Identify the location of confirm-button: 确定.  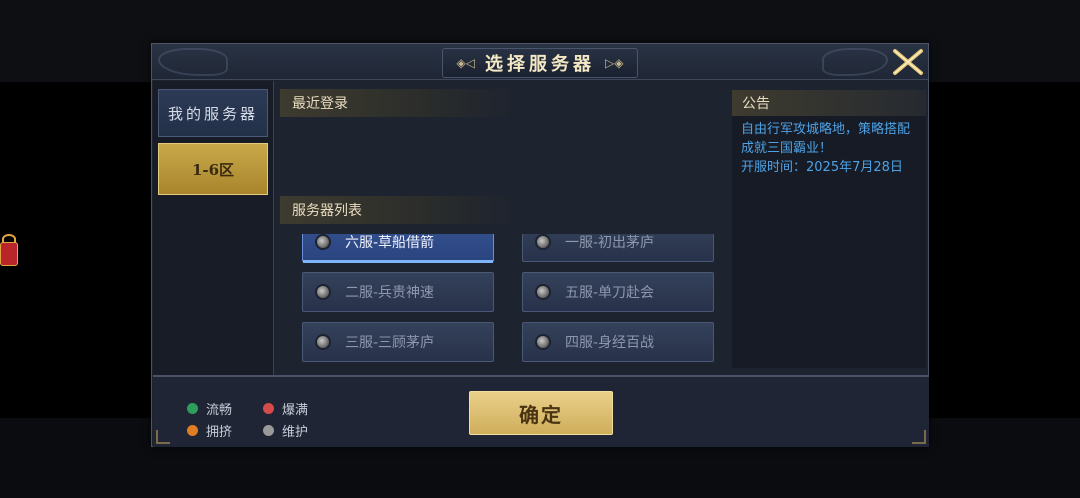
(541, 413).